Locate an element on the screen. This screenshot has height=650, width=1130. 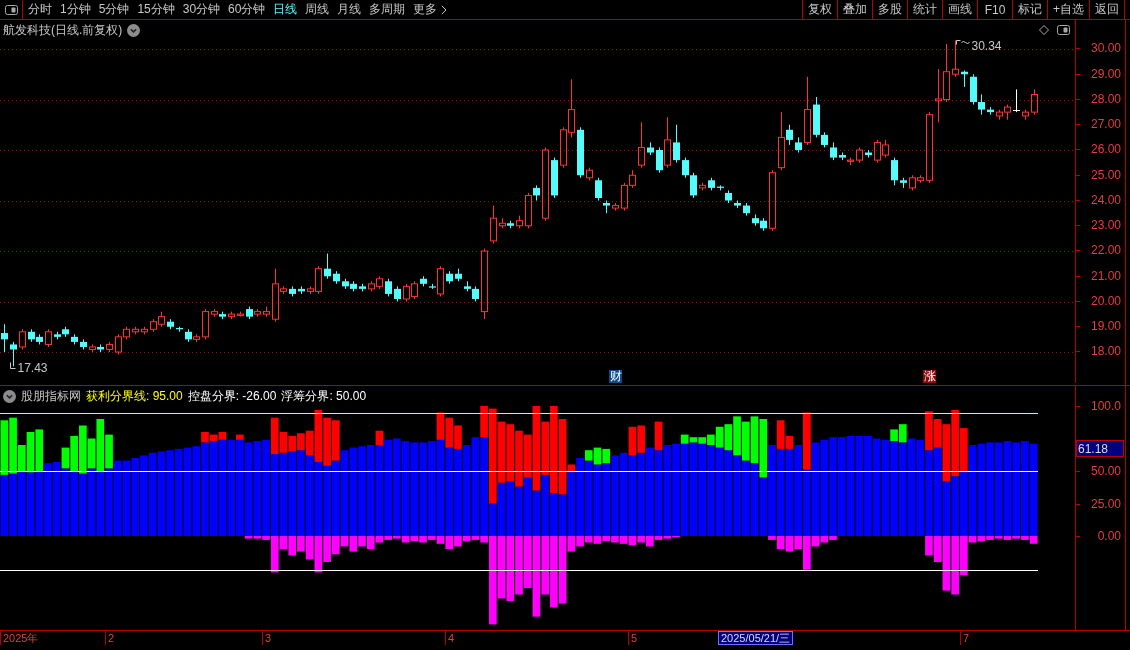
chevron-right-icon is located at coordinates (444, 9).